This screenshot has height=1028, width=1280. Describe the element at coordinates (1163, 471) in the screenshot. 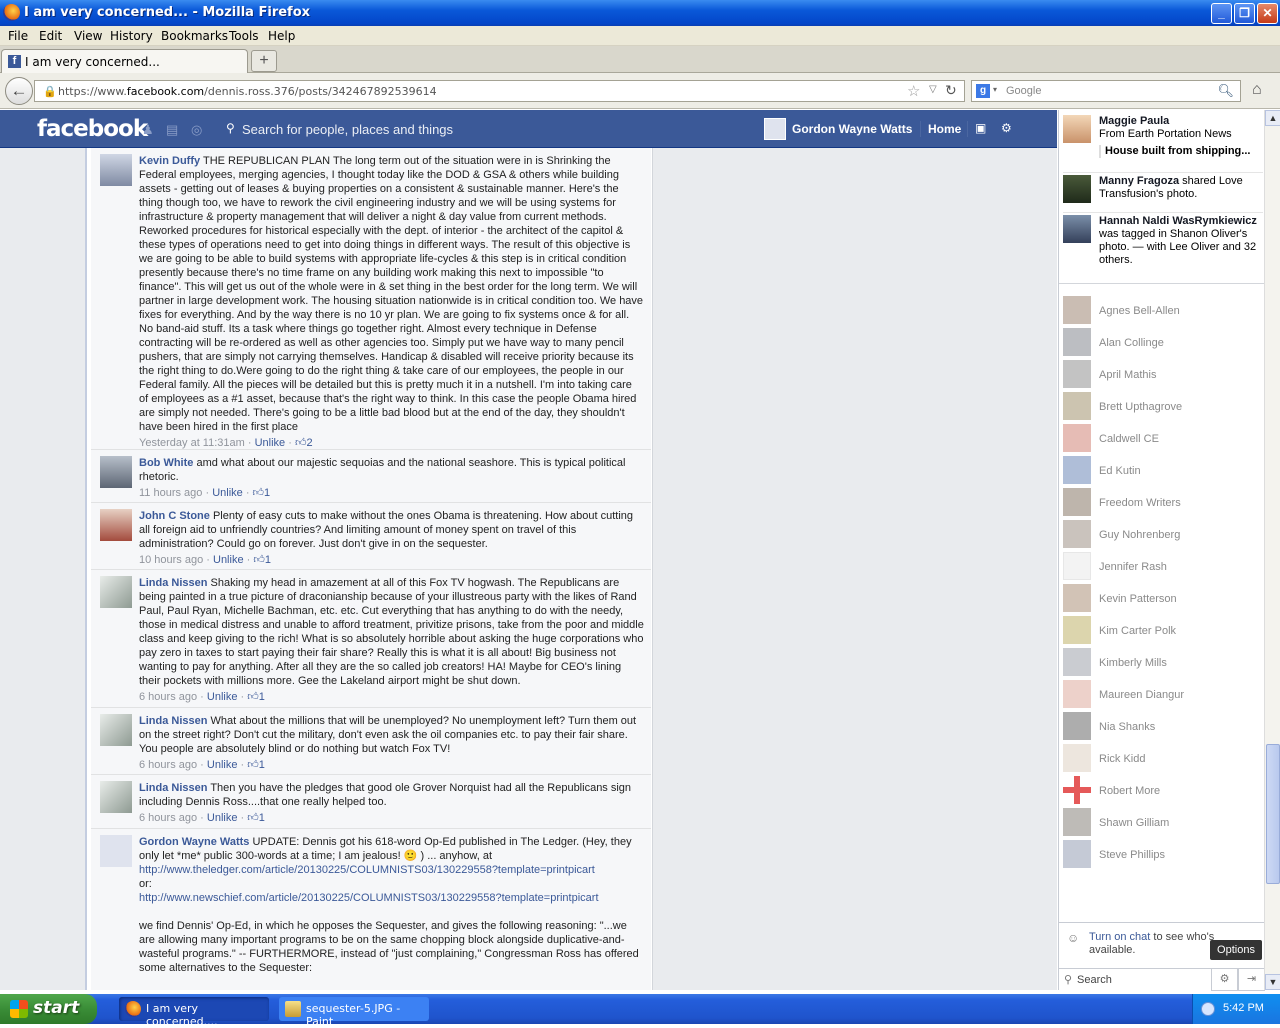

I see `chat-friend: Ed Kutin` at that location.